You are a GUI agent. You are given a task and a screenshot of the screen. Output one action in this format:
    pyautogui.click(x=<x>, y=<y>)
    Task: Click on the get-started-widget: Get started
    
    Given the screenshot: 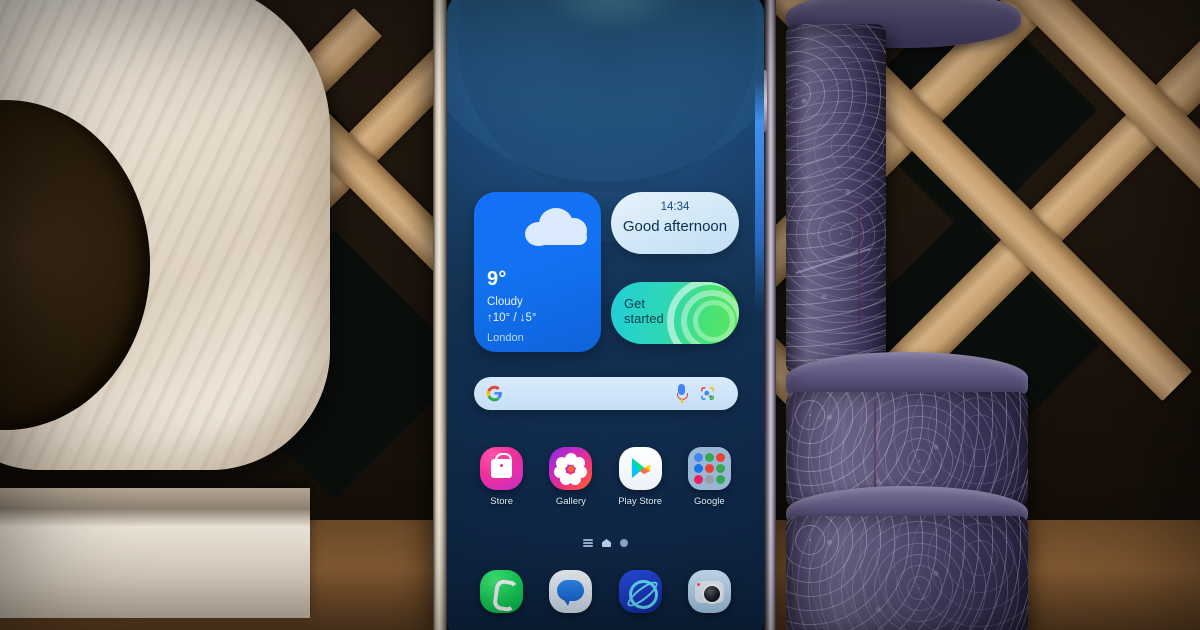 What is the action you would take?
    pyautogui.click(x=675, y=313)
    